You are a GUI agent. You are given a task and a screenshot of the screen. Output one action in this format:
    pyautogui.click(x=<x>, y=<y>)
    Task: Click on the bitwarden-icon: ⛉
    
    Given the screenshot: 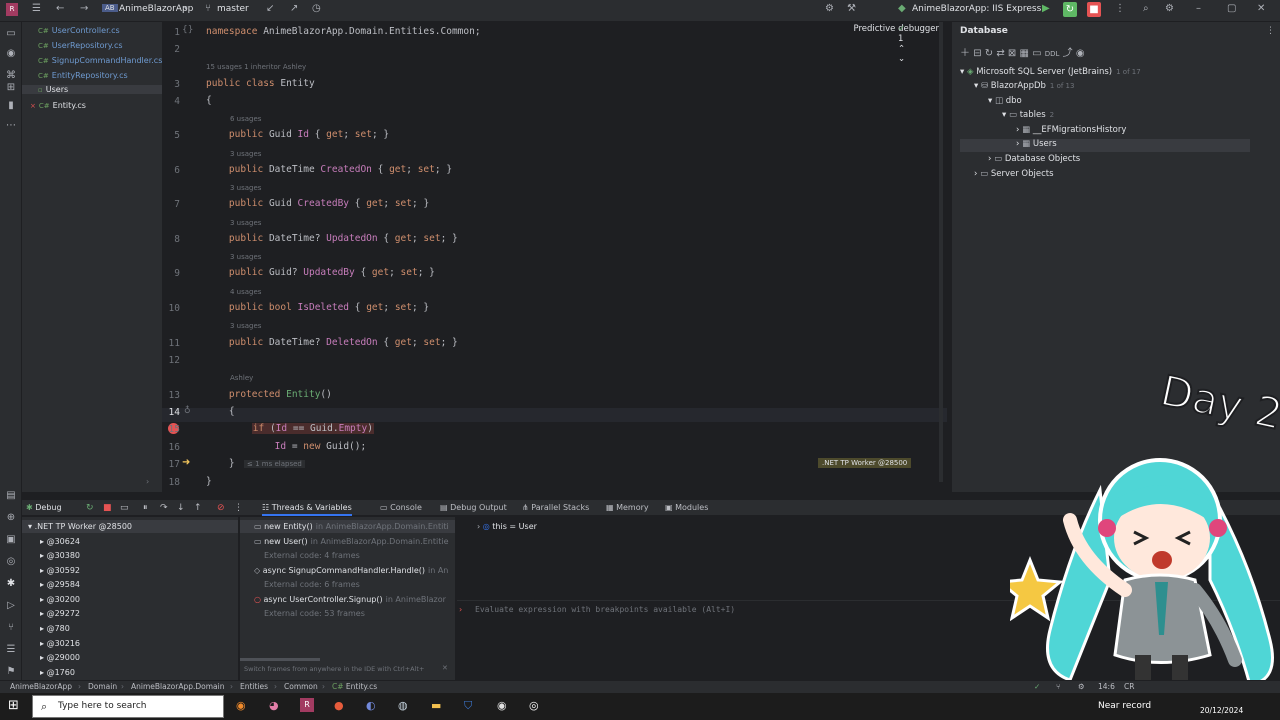 What is the action you would take?
    pyautogui.click(x=468, y=706)
    